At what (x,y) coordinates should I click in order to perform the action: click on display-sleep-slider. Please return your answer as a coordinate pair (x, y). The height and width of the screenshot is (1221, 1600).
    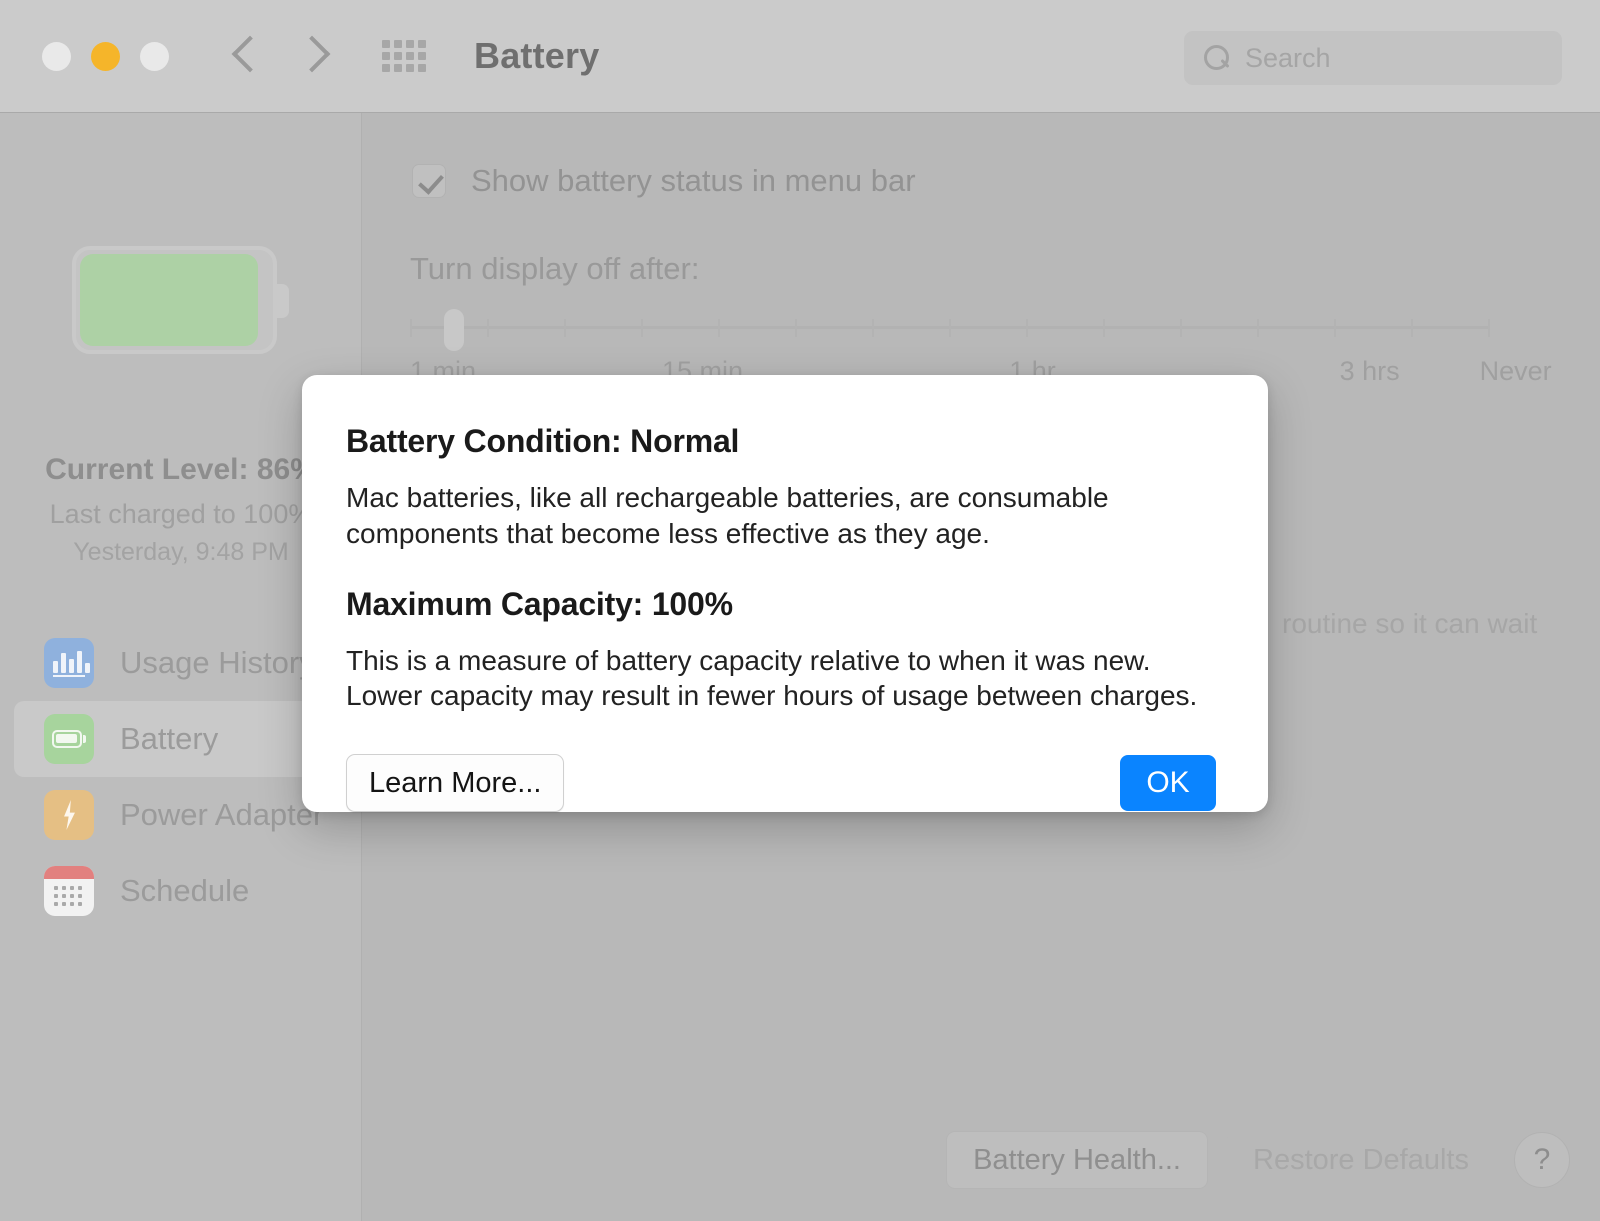
    Looking at the image, I should click on (950, 330).